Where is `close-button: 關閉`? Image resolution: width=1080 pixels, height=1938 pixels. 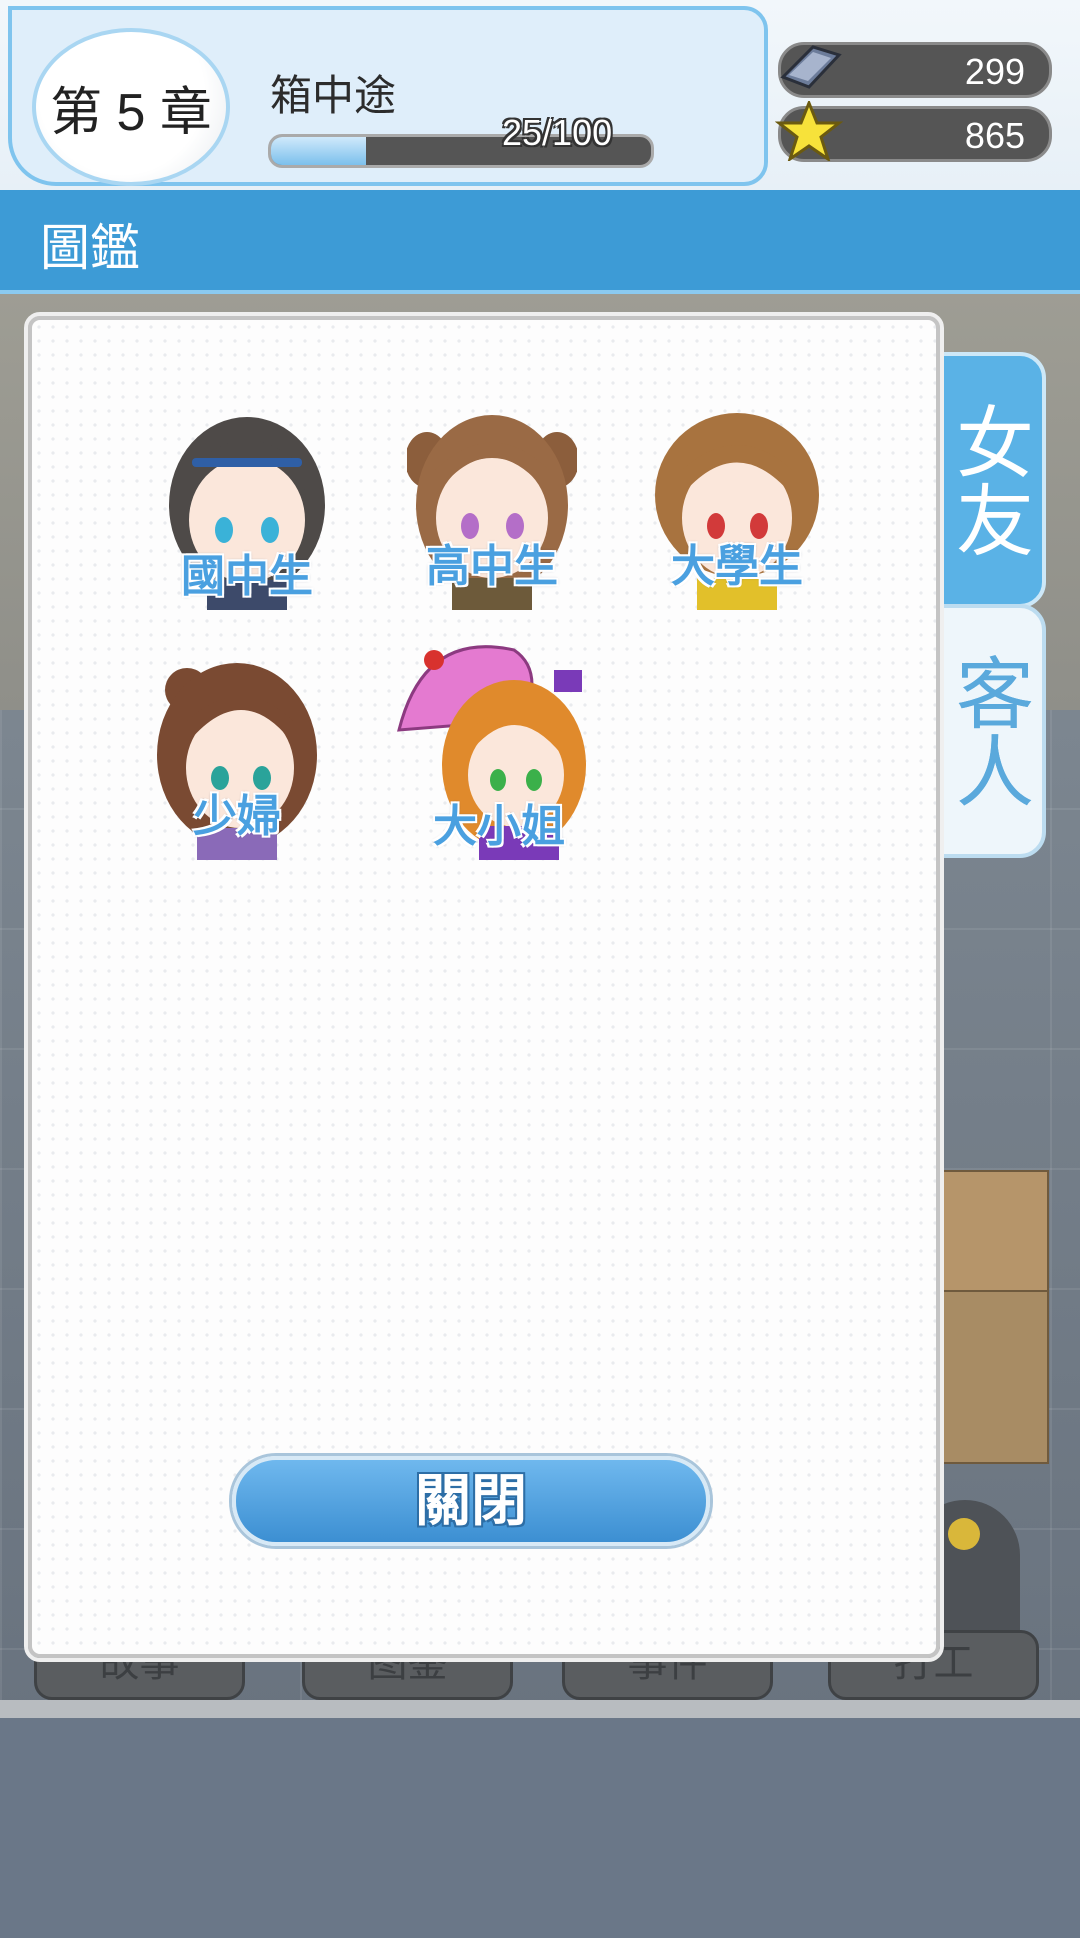
close-button: 關閉 is located at coordinates (471, 1501).